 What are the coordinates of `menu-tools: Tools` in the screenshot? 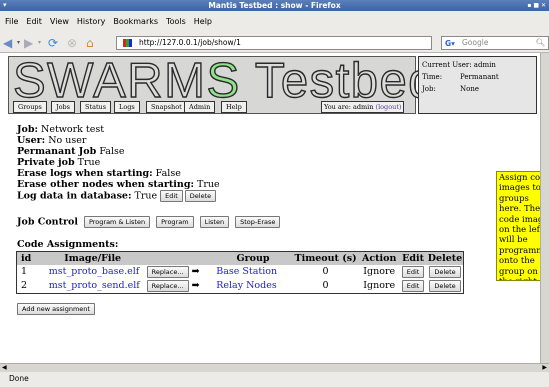 It's located at (176, 21).